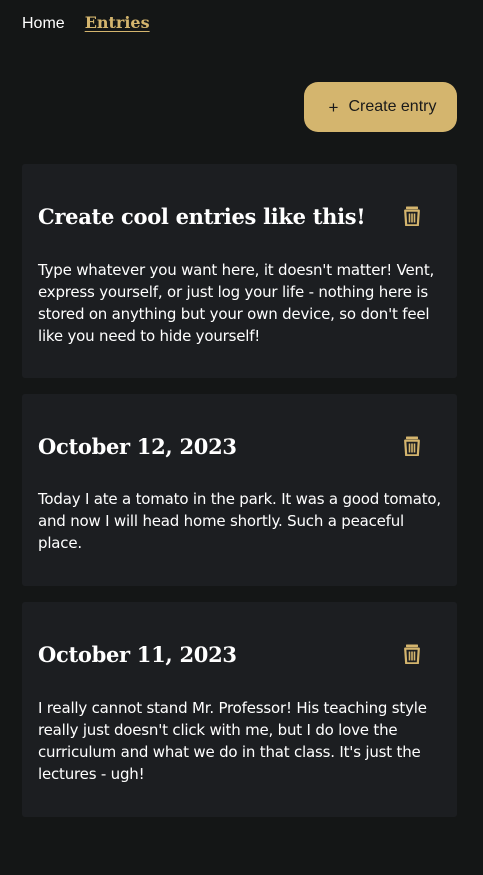  I want to click on create-entry-button: + Create entry, so click(380, 107).